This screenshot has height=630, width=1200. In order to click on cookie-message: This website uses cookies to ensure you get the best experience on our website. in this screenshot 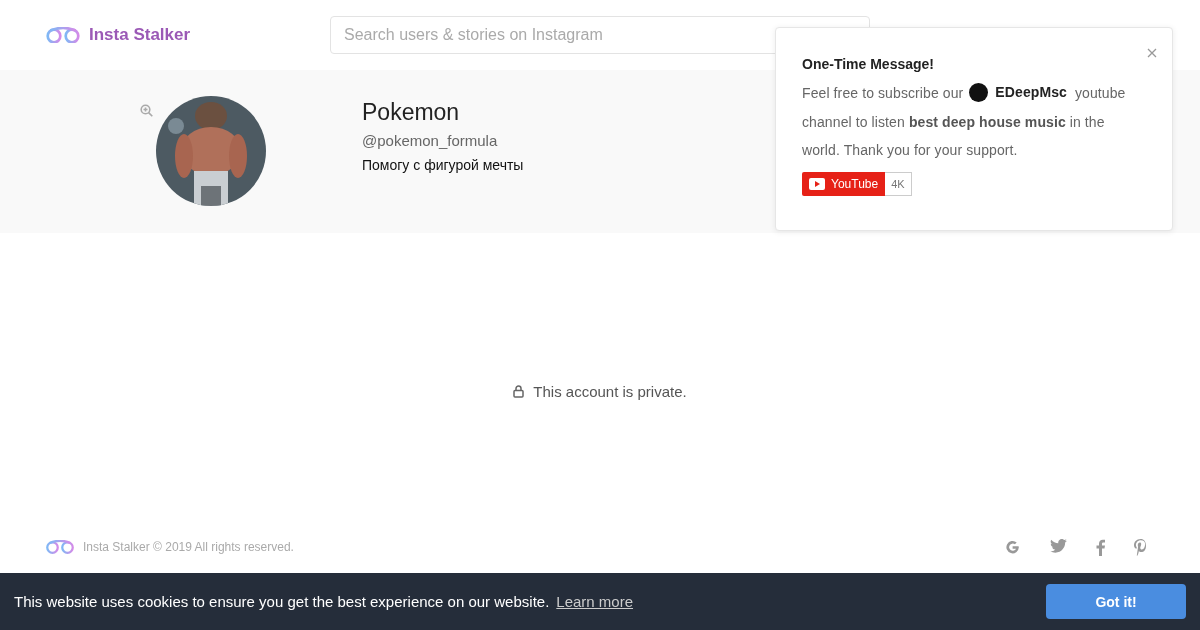, I will do `click(282, 601)`.